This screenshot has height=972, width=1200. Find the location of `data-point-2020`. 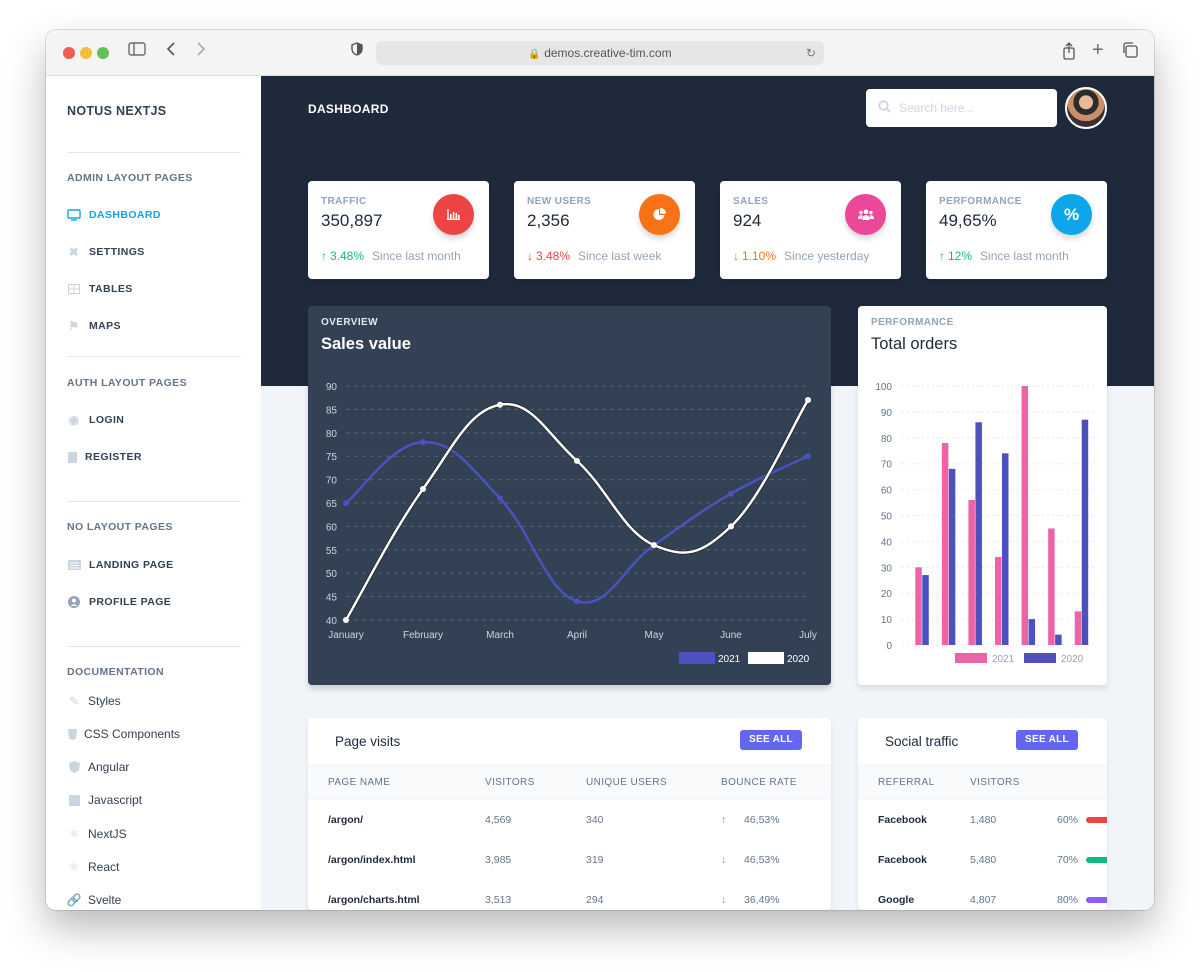

data-point-2020 is located at coordinates (731, 526).